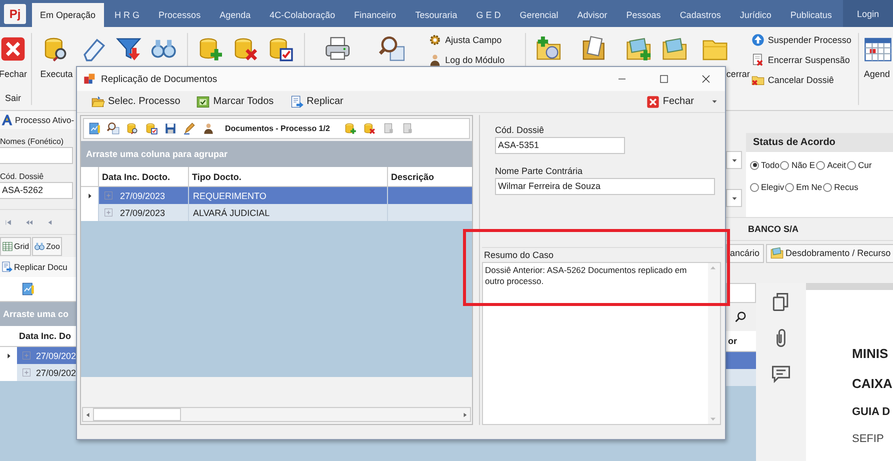 The width and height of the screenshot is (893, 461). Describe the element at coordinates (277, 128) in the screenshot. I see `grid-caption: Documentos - Processo 1/2` at that location.